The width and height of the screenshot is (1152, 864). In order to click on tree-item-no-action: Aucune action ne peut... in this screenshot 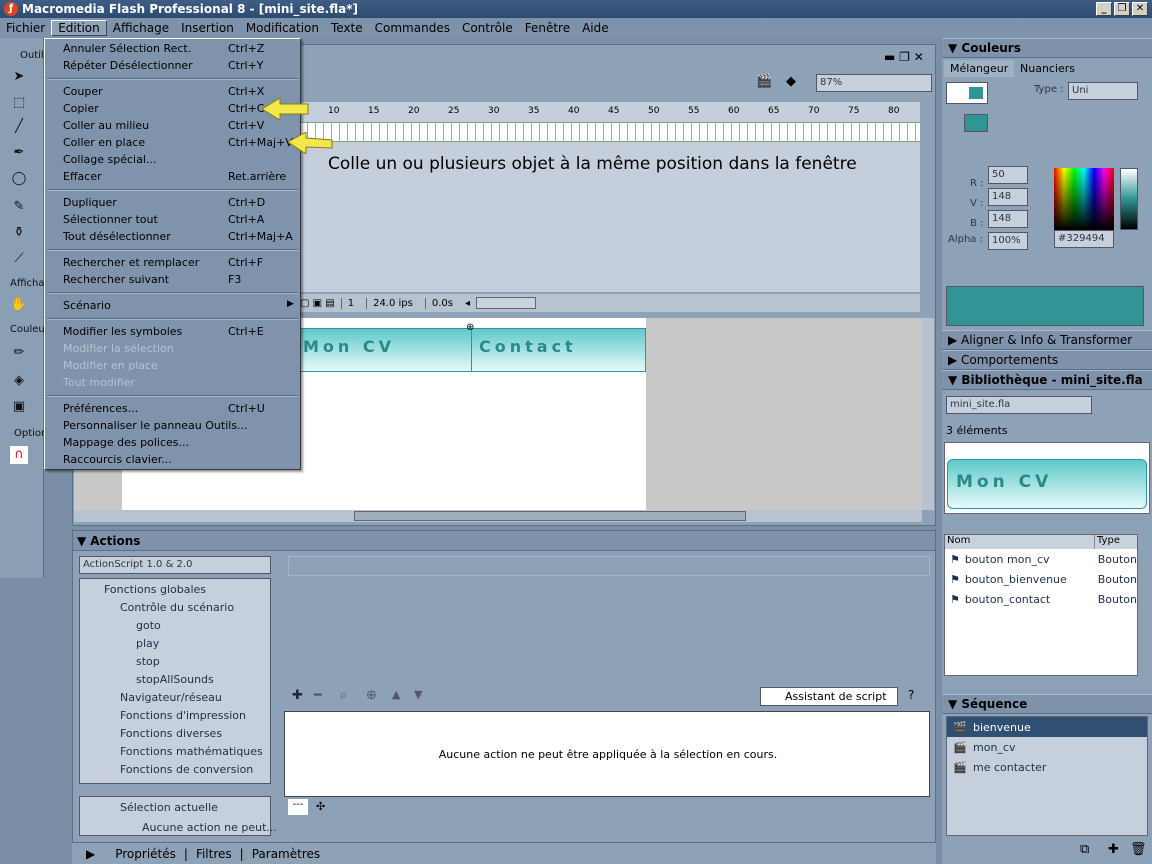, I will do `click(209, 827)`.